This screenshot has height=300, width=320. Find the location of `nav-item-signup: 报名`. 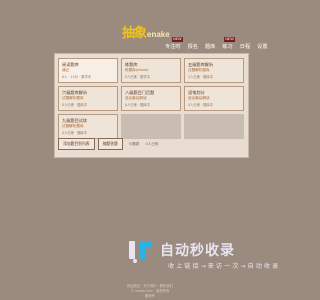

nav-item-signup: 报名 is located at coordinates (193, 46).